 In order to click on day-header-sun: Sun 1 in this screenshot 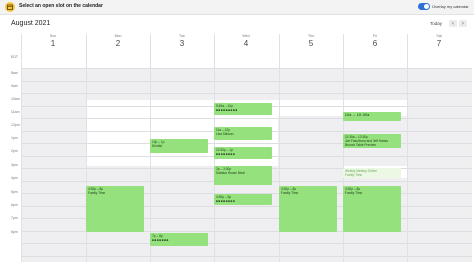, I will do `click(53, 41)`.